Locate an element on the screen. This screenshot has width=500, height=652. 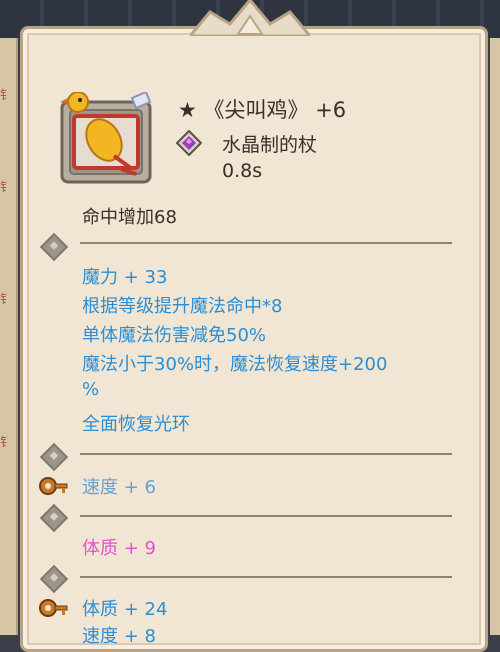
attr-magic-hit: 根据等级提升魔法命中*8 is located at coordinates (182, 306).